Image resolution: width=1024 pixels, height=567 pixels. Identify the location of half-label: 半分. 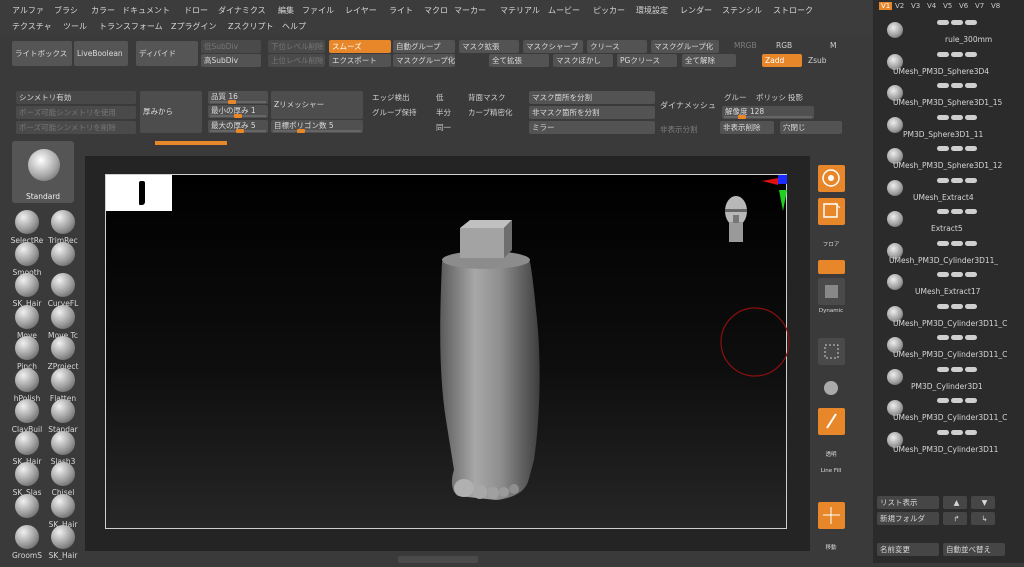
(443, 112).